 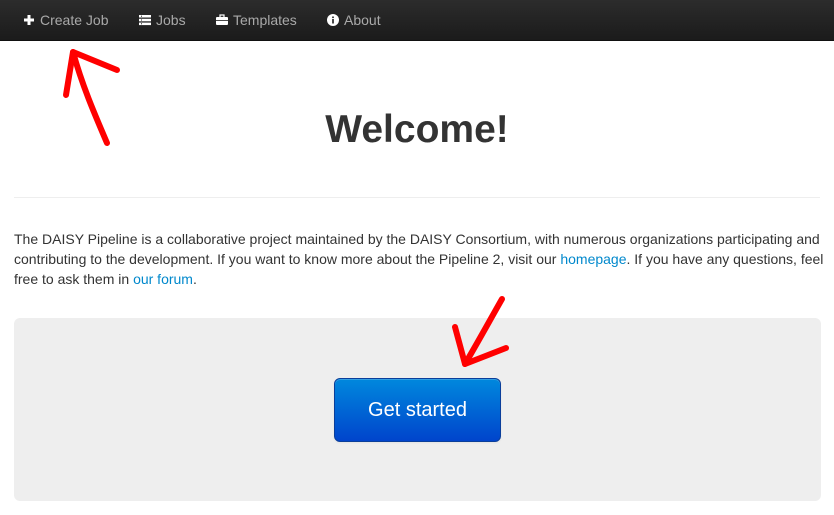 I want to click on nav-create-job-label: Create Job, so click(x=74, y=20).